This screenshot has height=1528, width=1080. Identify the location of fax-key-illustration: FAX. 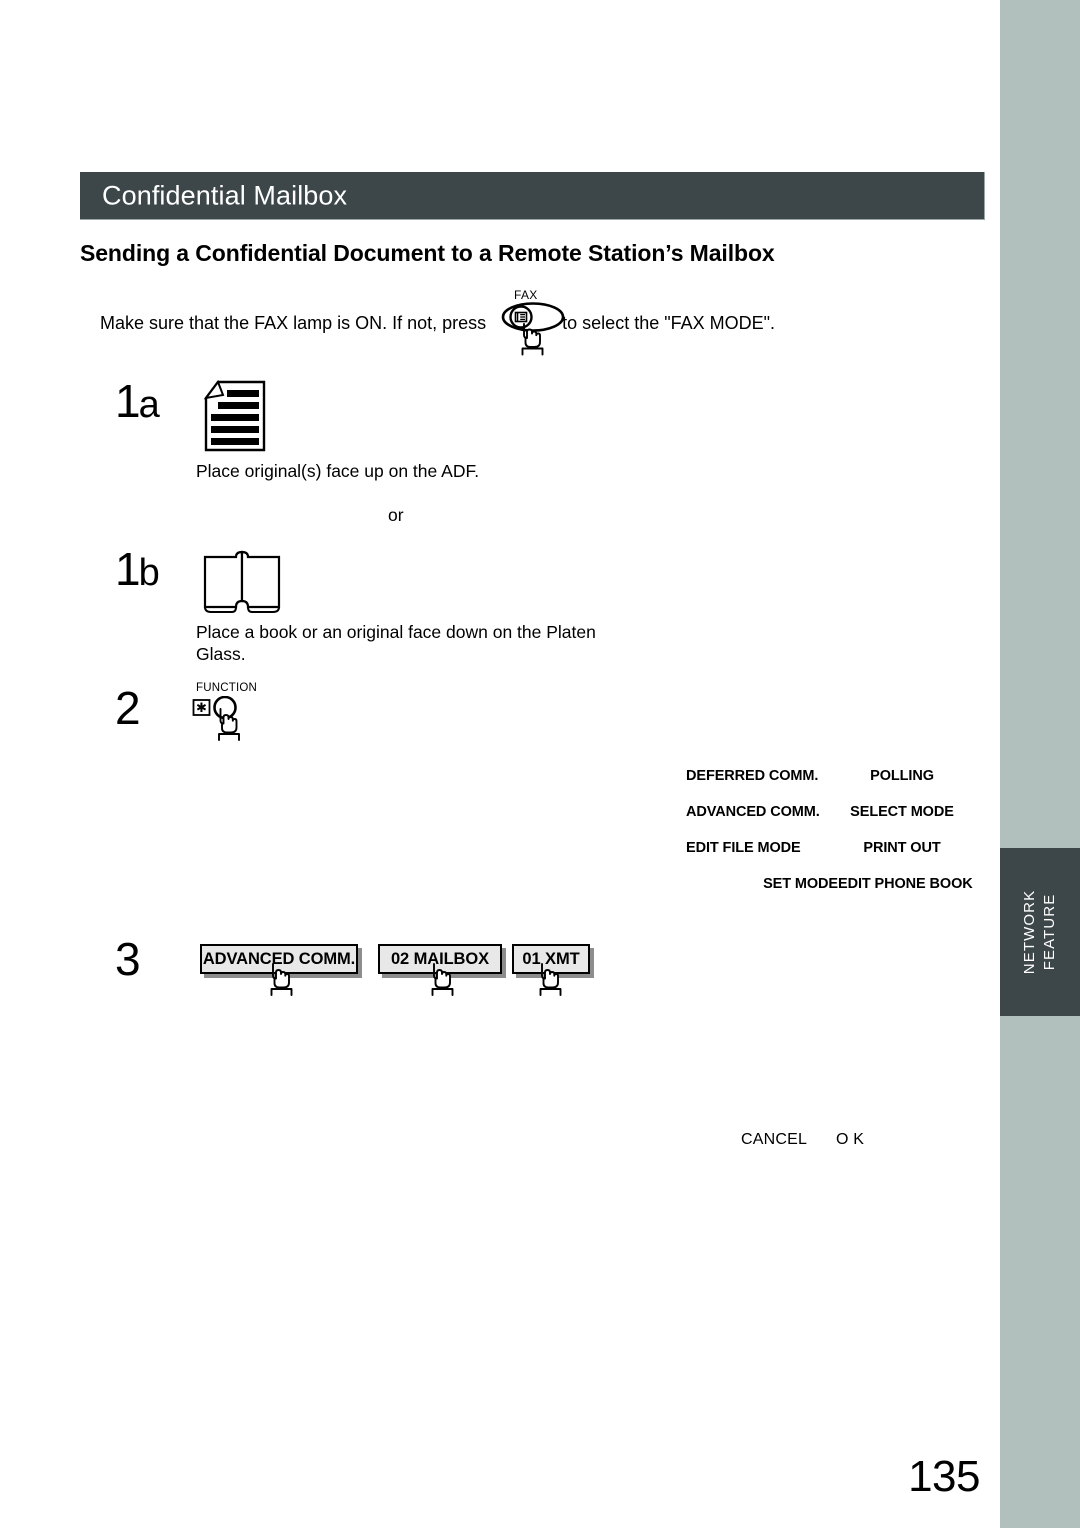
(537, 322).